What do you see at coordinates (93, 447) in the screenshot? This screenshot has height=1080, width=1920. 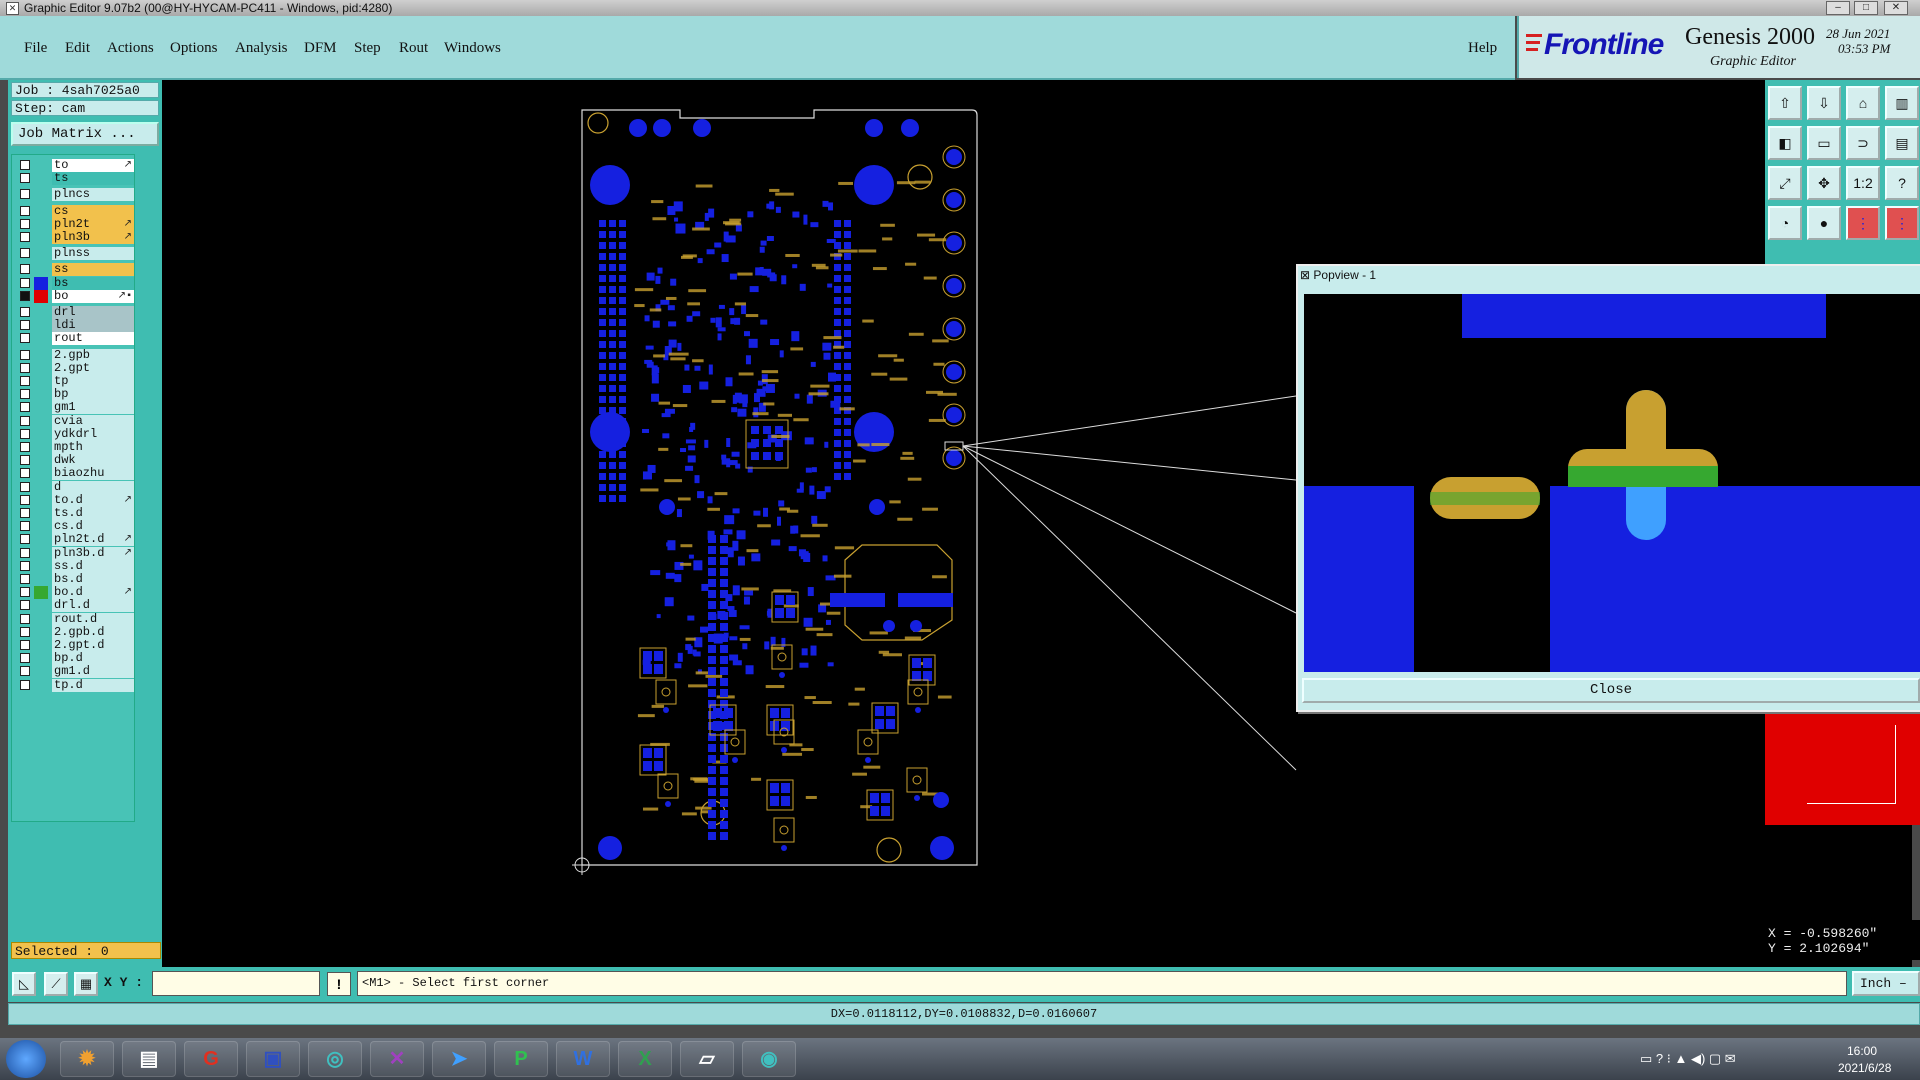 I see `layer-name: mpth` at bounding box center [93, 447].